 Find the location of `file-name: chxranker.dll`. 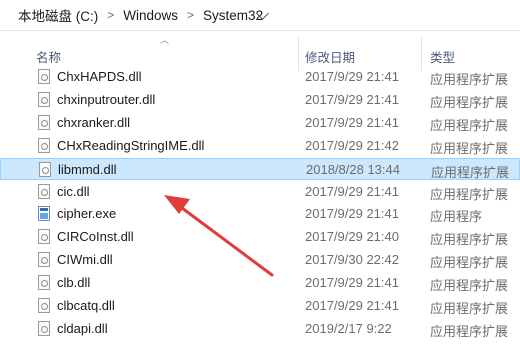

file-name: chxranker.dll is located at coordinates (93, 122).